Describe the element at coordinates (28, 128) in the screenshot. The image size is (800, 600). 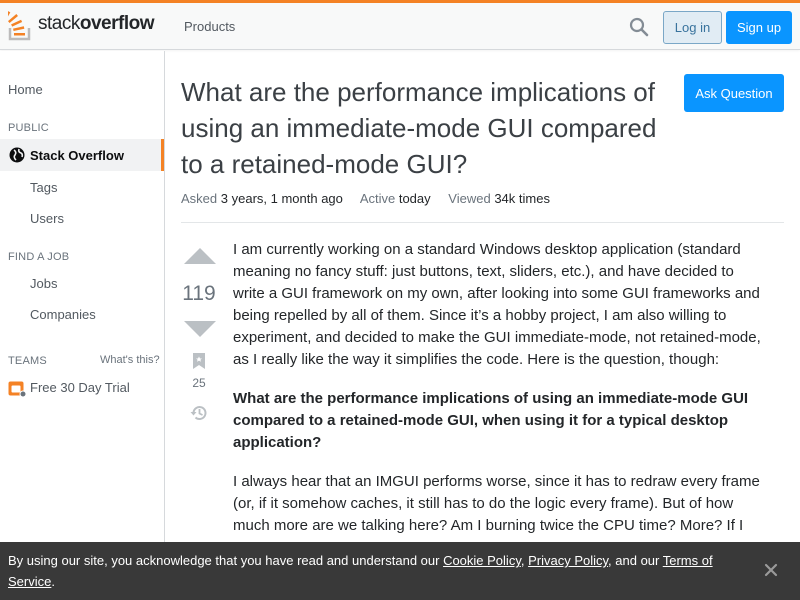
I see `sidebar-section-public: PUBLIC` at that location.